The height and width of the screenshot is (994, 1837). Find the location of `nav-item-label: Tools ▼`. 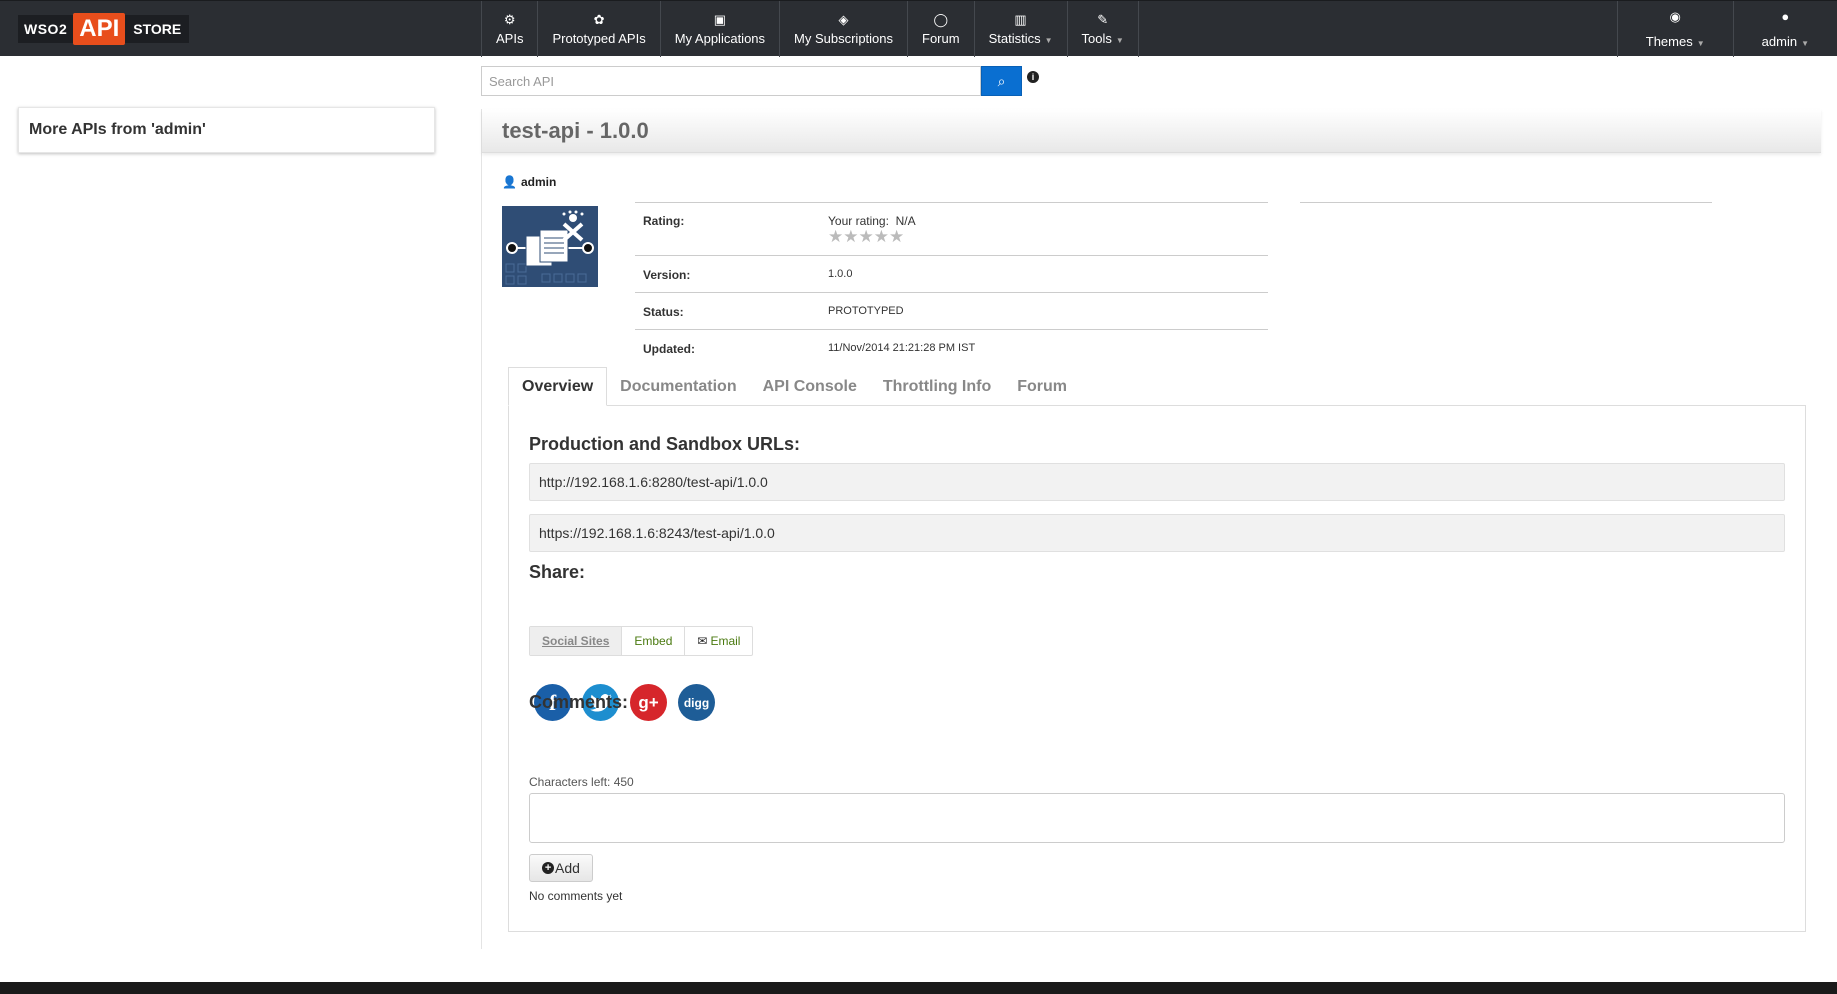

nav-item-label: Tools ▼ is located at coordinates (1103, 38).